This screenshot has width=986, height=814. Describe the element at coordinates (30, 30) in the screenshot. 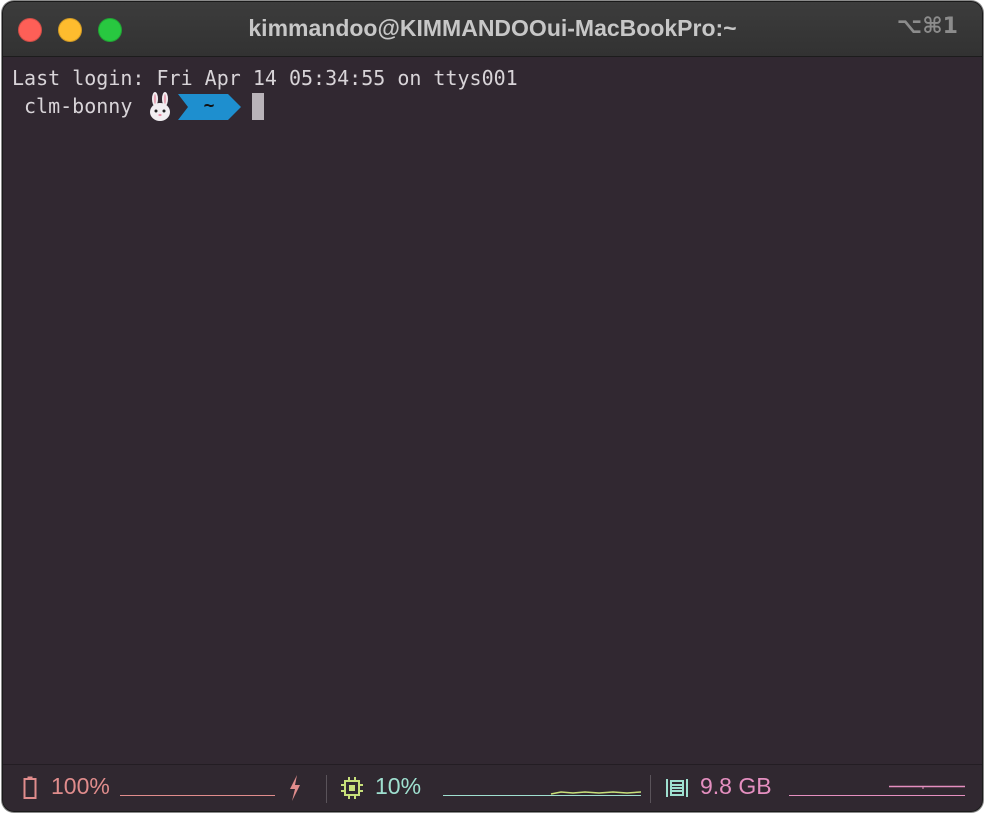

I see `close-button` at that location.